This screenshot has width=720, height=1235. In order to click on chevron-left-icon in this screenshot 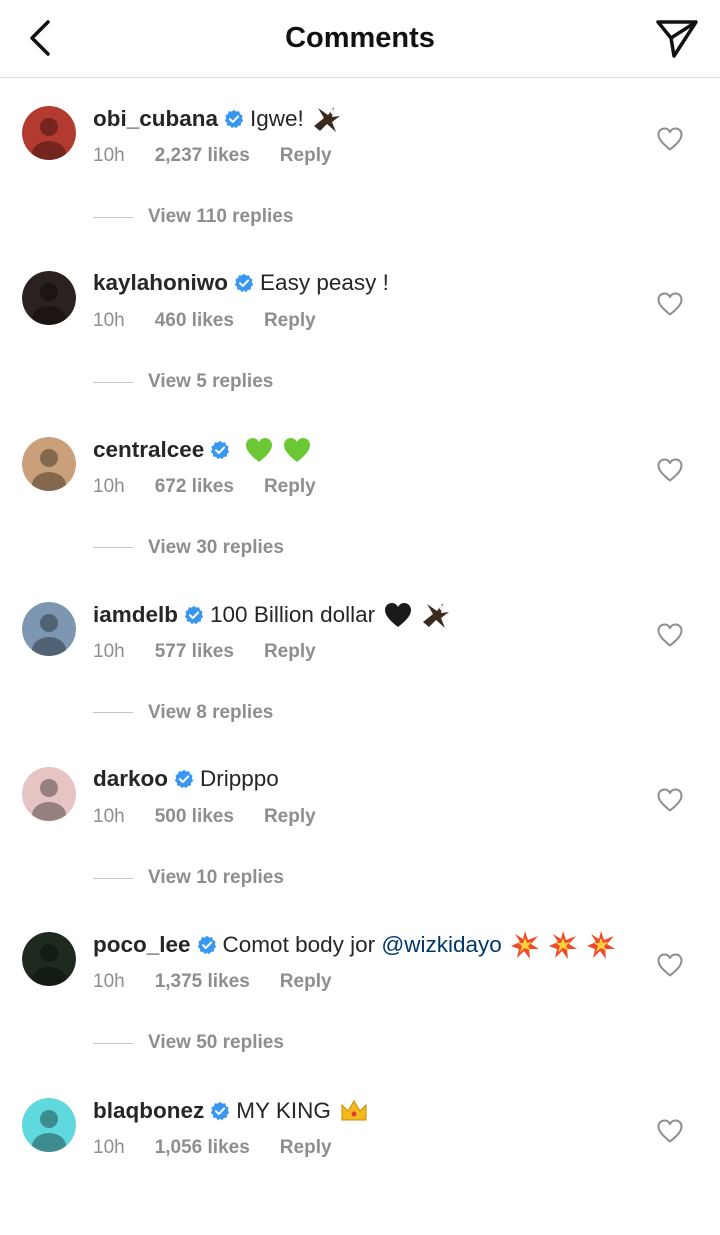, I will do `click(42, 38)`.